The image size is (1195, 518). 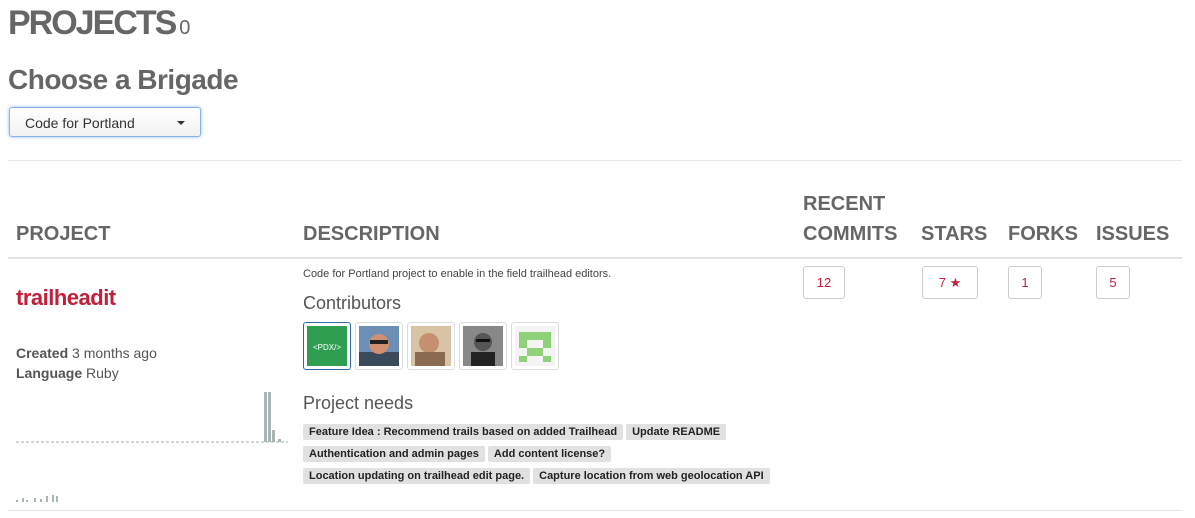 What do you see at coordinates (1133, 234) in the screenshot?
I see `column-header-issues: ISSUES` at bounding box center [1133, 234].